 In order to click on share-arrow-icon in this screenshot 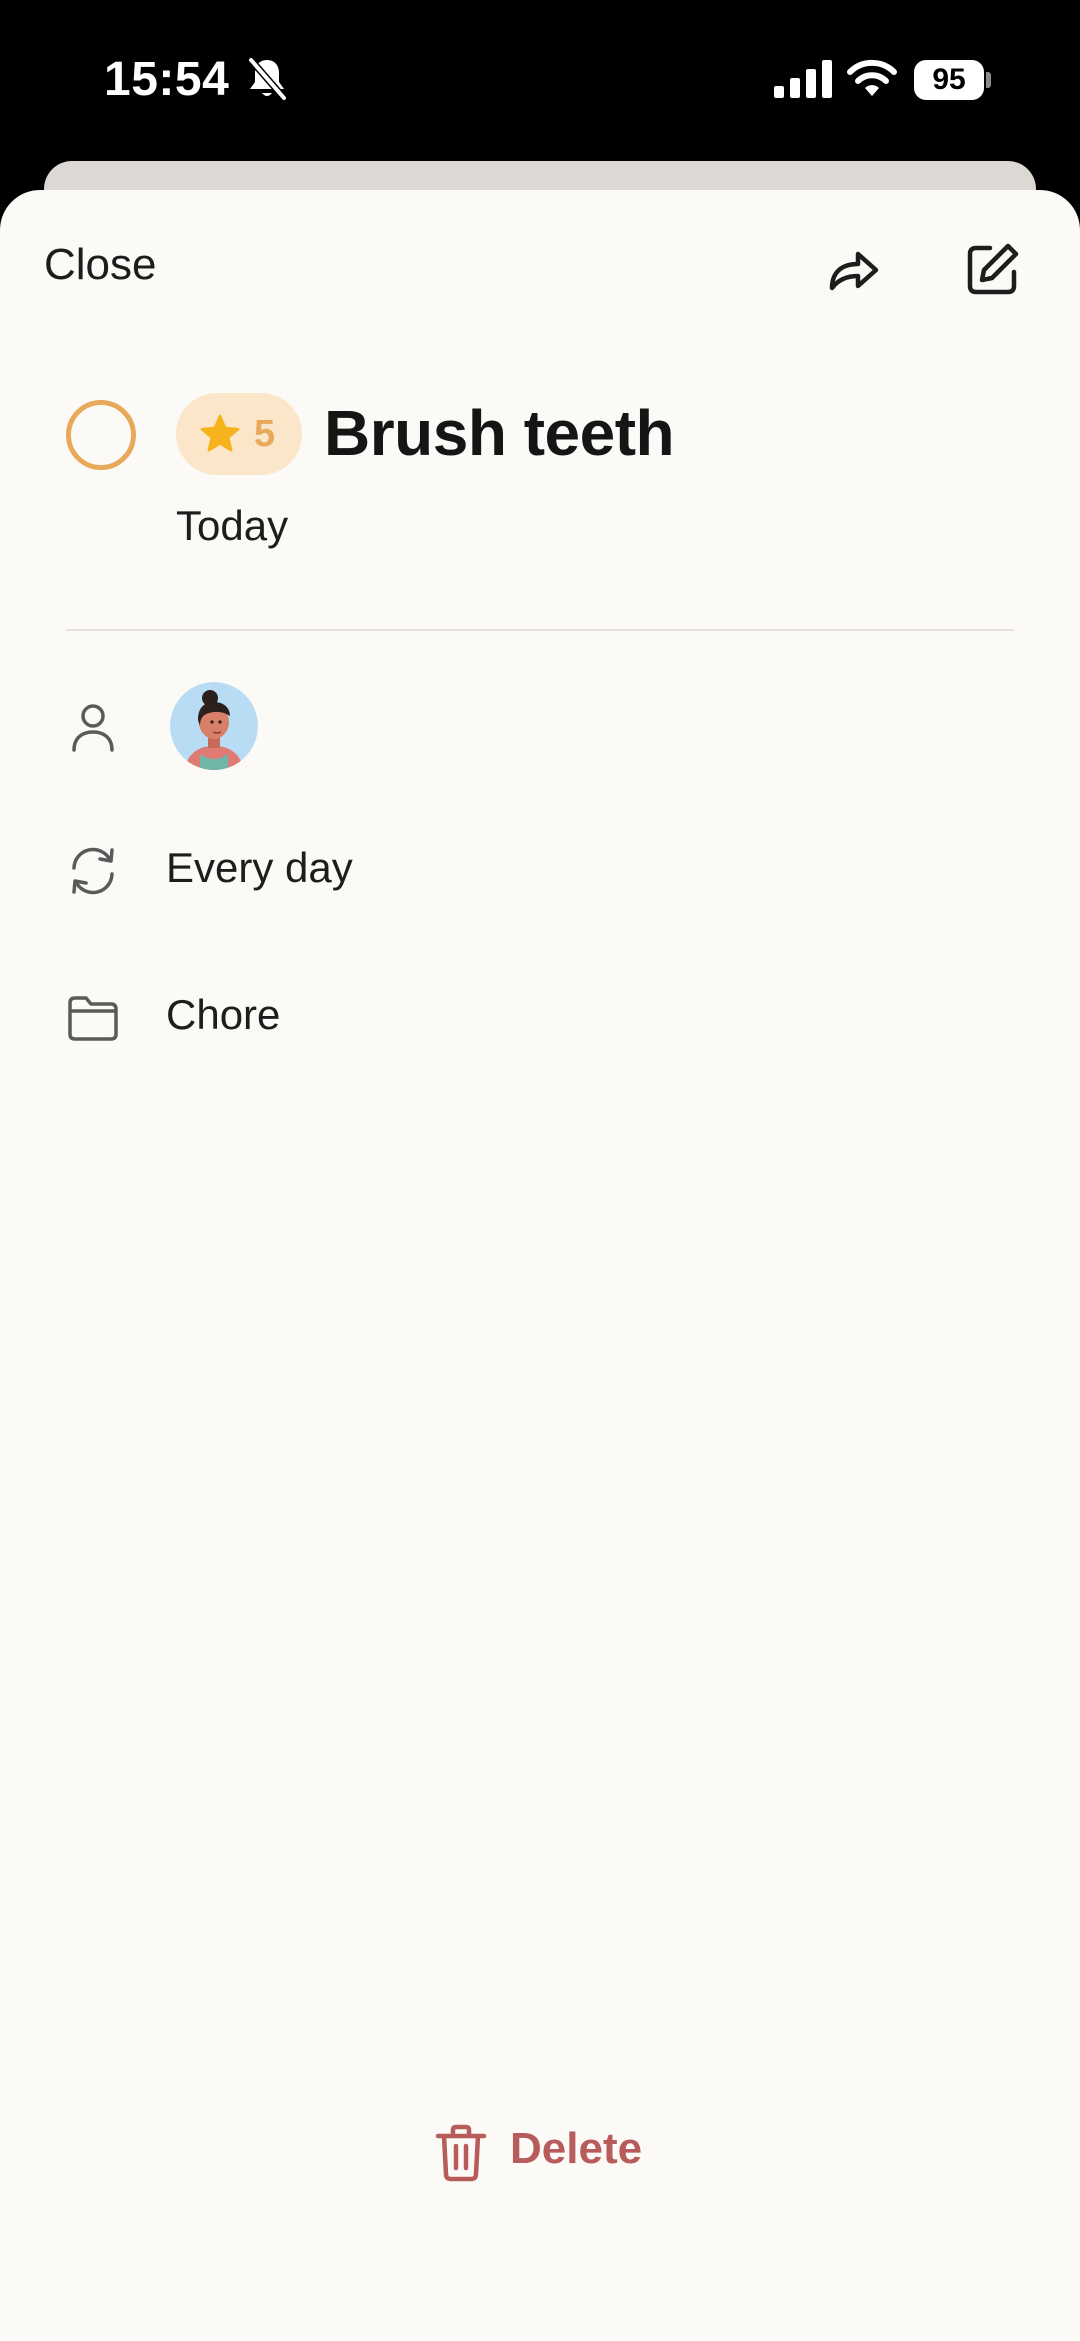, I will do `click(854, 270)`.